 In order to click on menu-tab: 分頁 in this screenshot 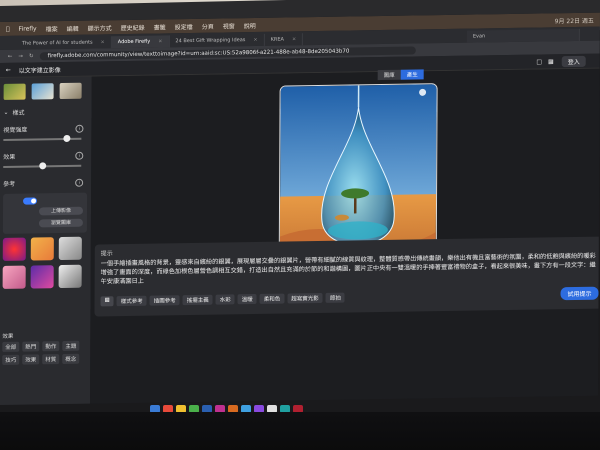, I will do `click(208, 25)`.